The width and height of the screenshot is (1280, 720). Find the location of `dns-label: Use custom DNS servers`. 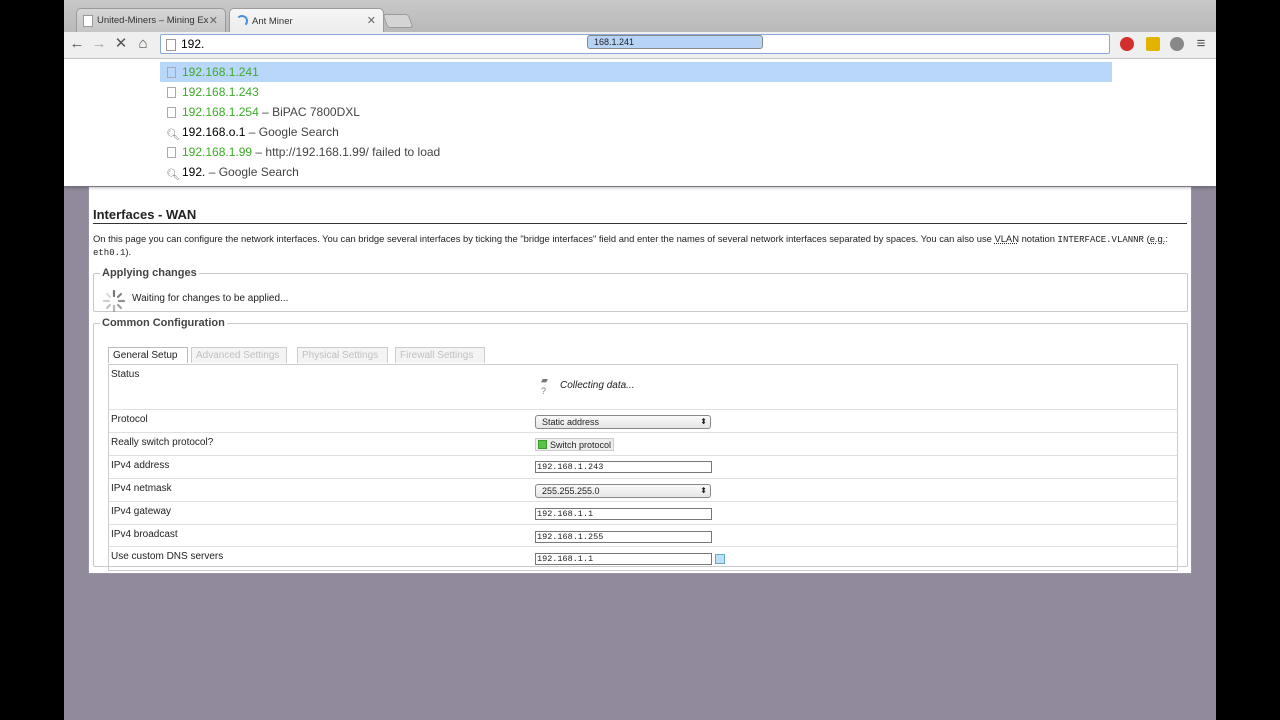

dns-label: Use custom DNS servers is located at coordinates (167, 556).